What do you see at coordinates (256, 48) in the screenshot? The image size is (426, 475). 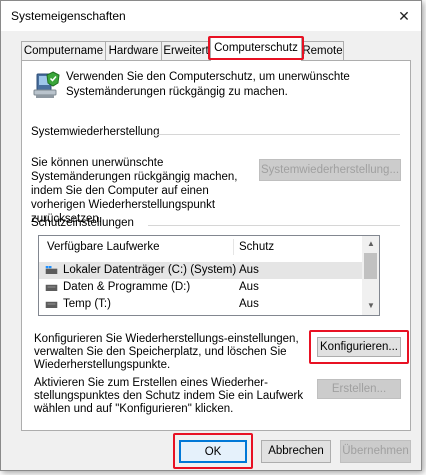 I see `tab-highlight` at bounding box center [256, 48].